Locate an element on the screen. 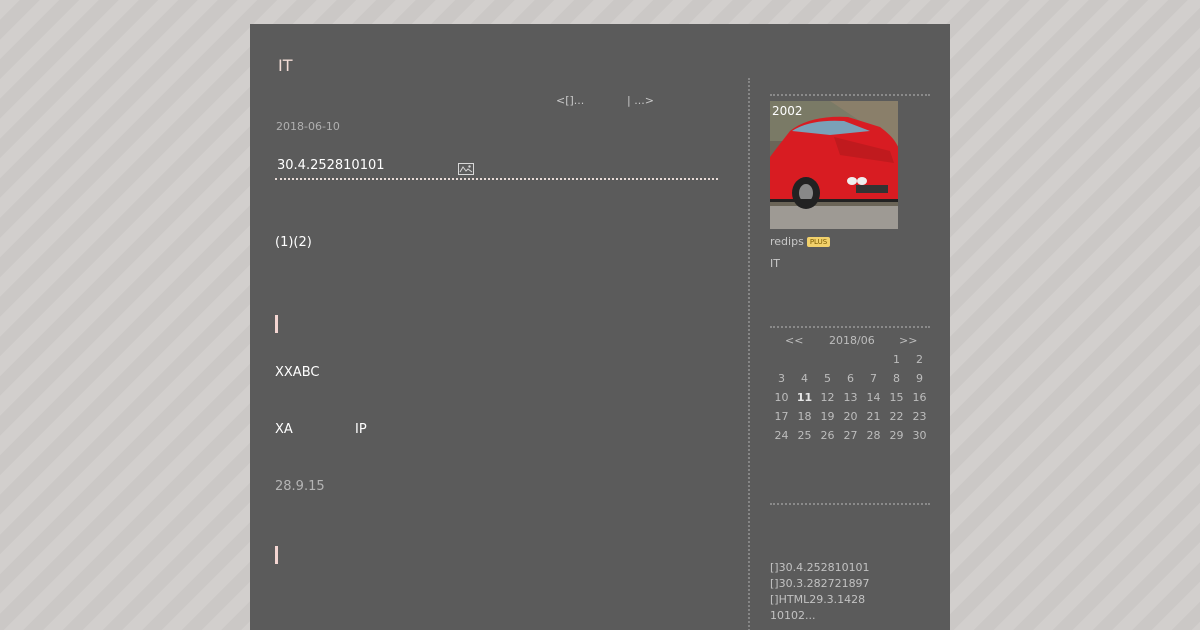  entry-paragraph-3a: XA is located at coordinates (284, 429).